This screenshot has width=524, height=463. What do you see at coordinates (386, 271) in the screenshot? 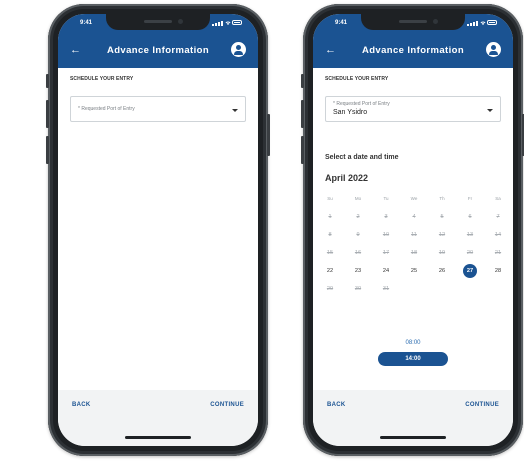
I see `calendar-day: 24` at bounding box center [386, 271].